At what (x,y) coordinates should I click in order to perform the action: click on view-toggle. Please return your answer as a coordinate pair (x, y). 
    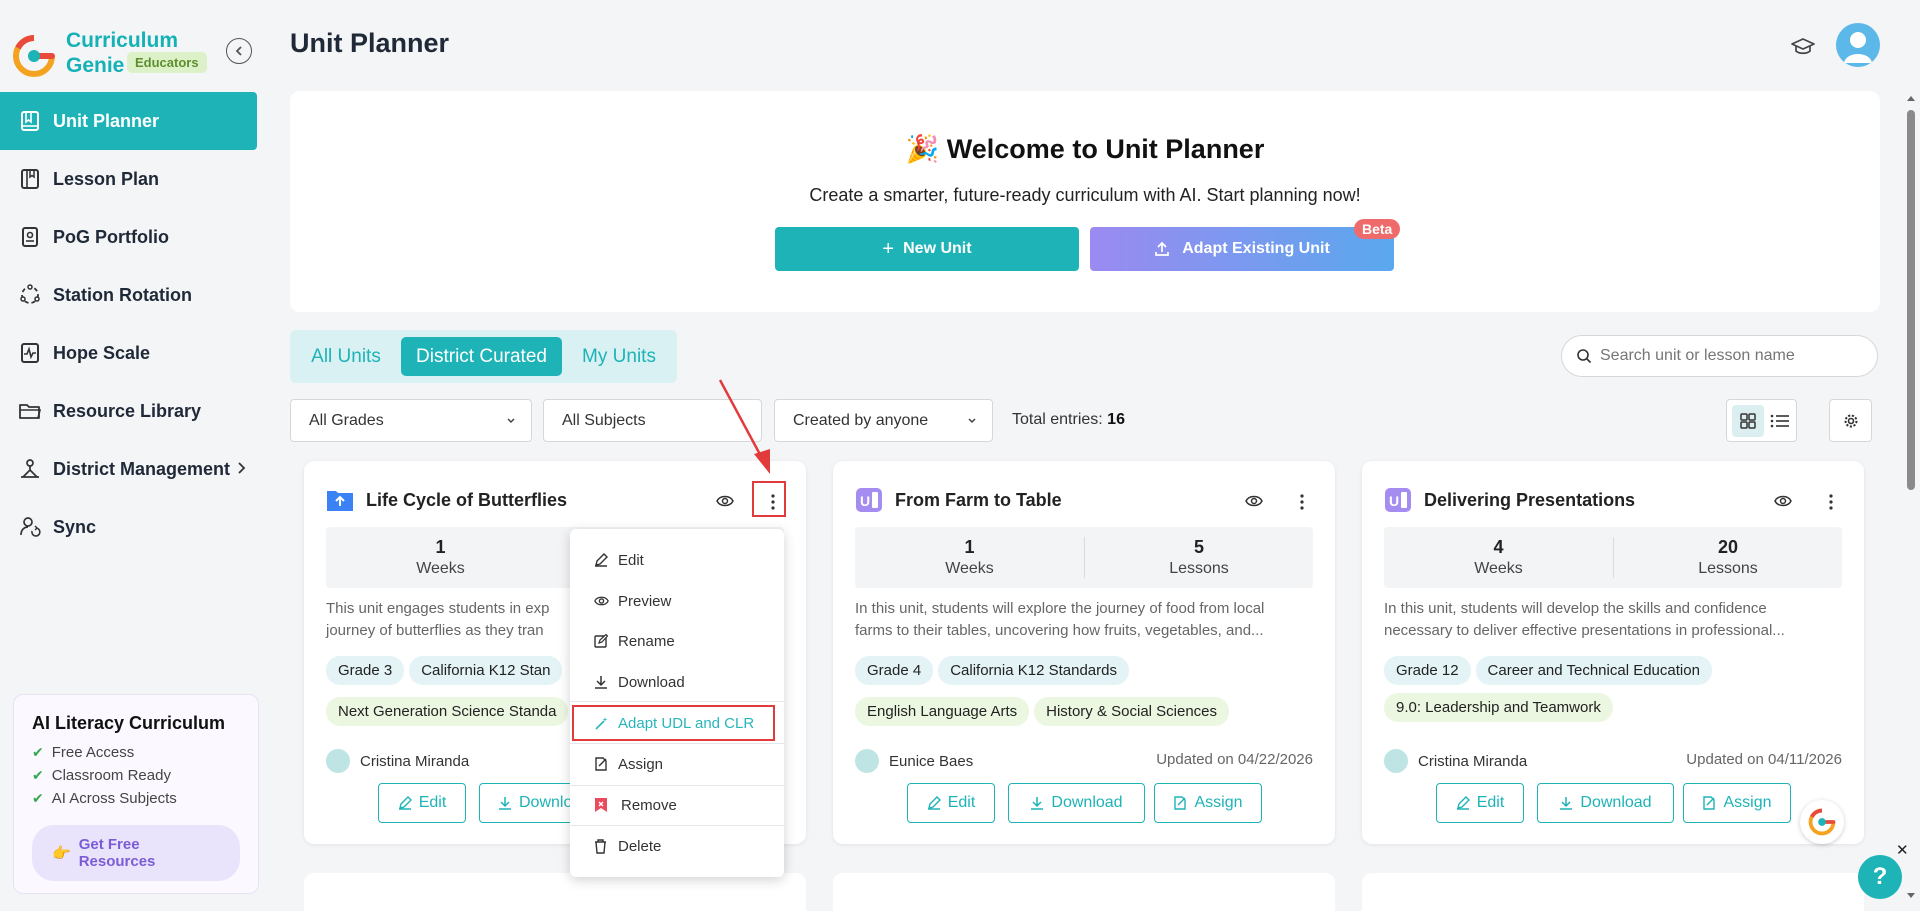
    Looking at the image, I should click on (1761, 420).